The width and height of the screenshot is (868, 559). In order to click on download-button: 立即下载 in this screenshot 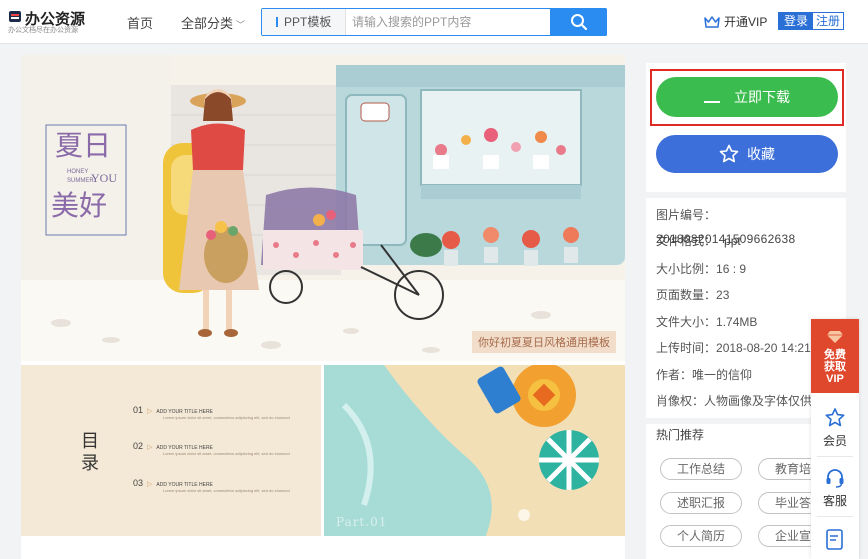, I will do `click(747, 97)`.